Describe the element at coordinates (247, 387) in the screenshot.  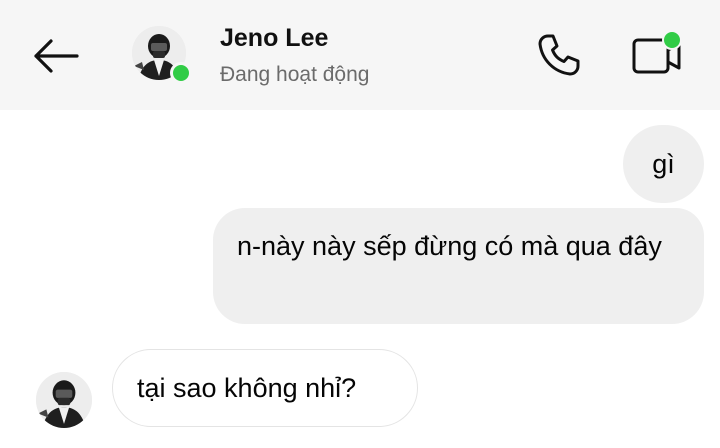
I see `message-text: tại sao không nhỉ?` at that location.